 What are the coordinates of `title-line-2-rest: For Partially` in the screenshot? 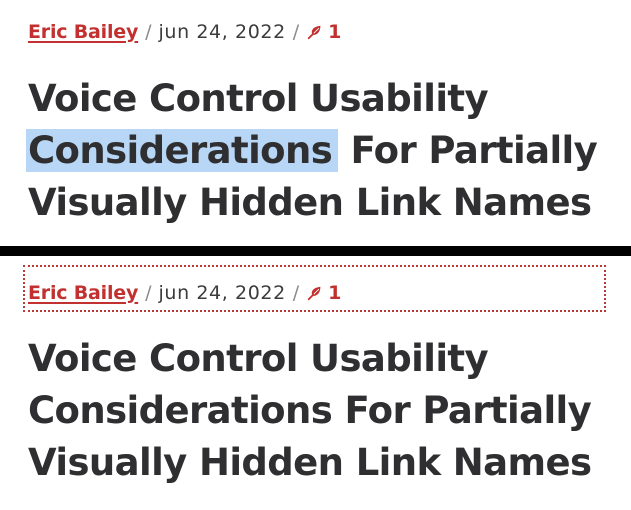 It's located at (468, 150).